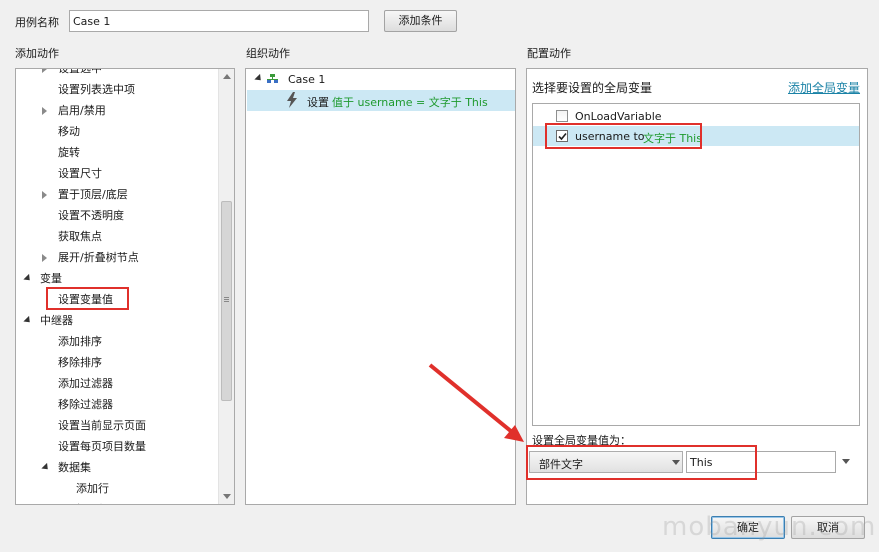  What do you see at coordinates (769, 527) in the screenshot?
I see `watermark: mobanyun.com` at bounding box center [769, 527].